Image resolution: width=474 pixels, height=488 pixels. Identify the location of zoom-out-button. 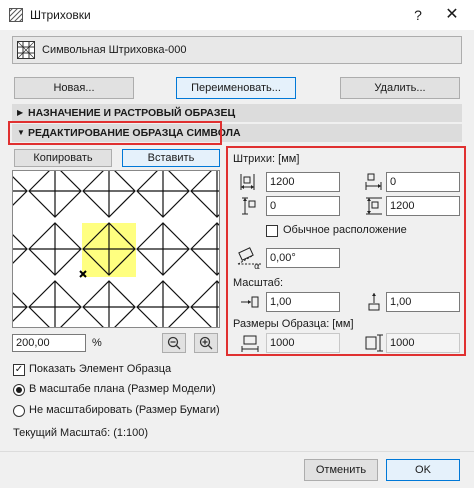
(174, 343).